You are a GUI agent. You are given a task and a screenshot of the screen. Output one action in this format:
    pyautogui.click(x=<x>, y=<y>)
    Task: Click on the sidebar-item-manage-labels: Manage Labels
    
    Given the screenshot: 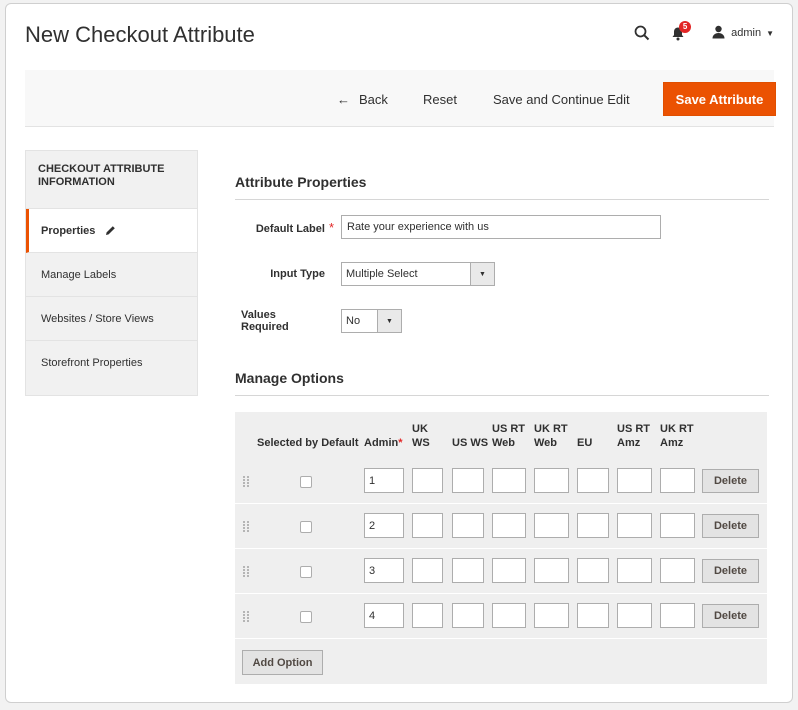 What is the action you would take?
    pyautogui.click(x=111, y=275)
    